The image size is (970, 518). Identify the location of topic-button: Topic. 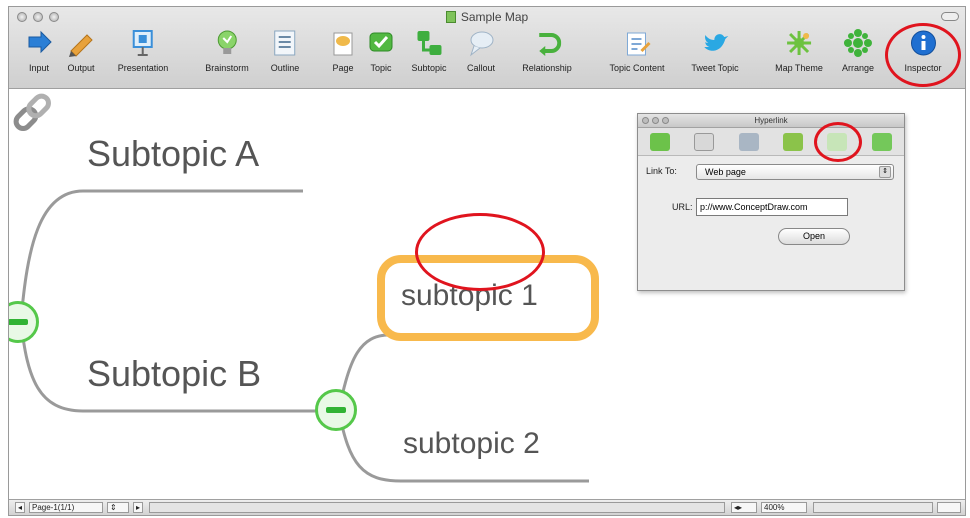
(381, 51).